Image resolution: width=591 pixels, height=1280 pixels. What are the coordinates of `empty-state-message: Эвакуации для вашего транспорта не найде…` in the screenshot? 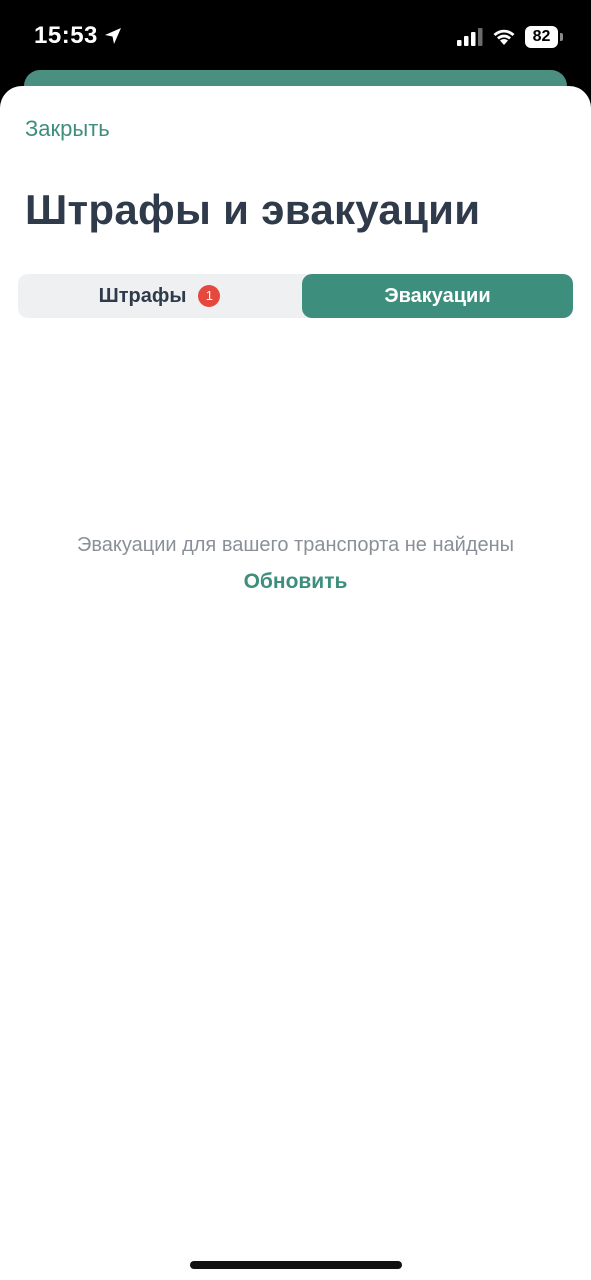 It's located at (295, 545).